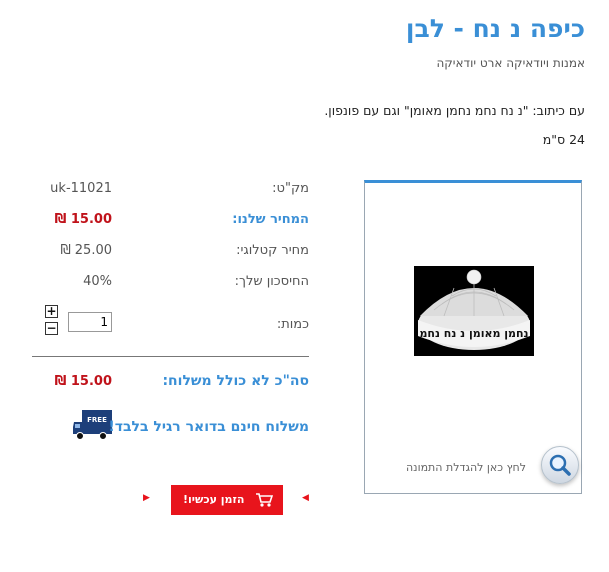 The image size is (609, 572). What do you see at coordinates (563, 139) in the screenshot?
I see `product-size: 24 ס"מ` at bounding box center [563, 139].